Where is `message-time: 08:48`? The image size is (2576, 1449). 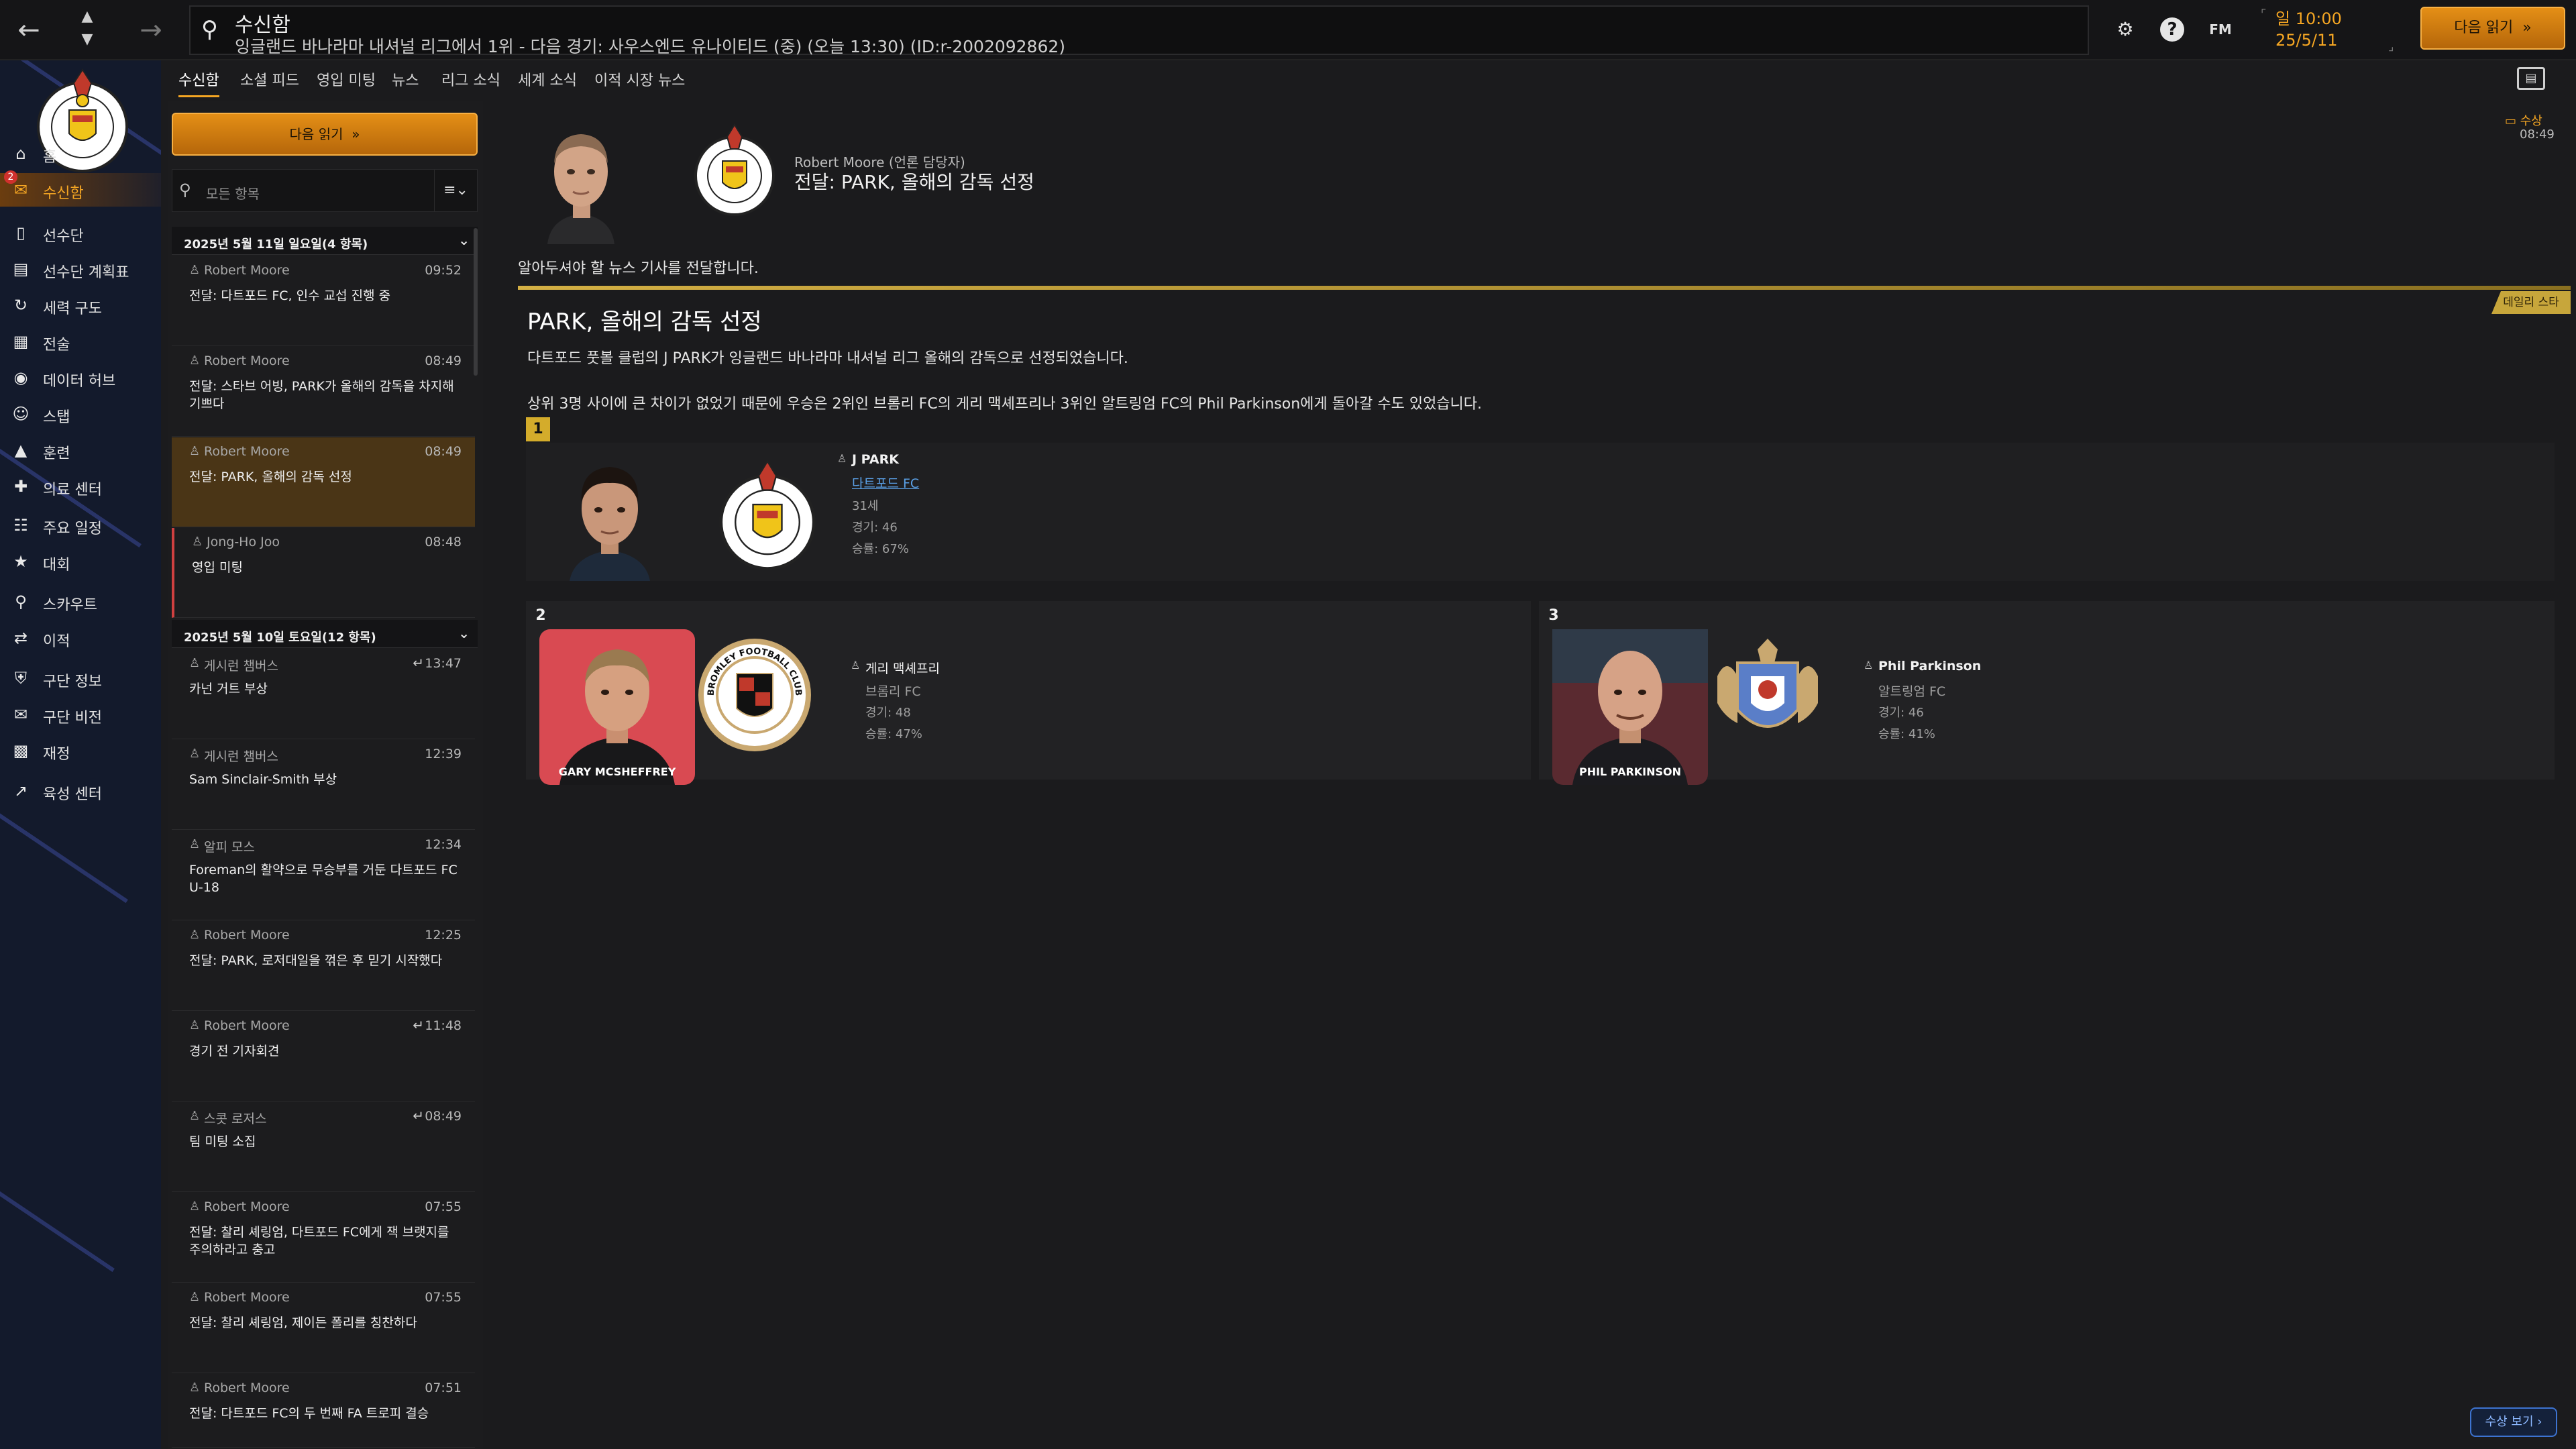 message-time: 08:48 is located at coordinates (443, 542).